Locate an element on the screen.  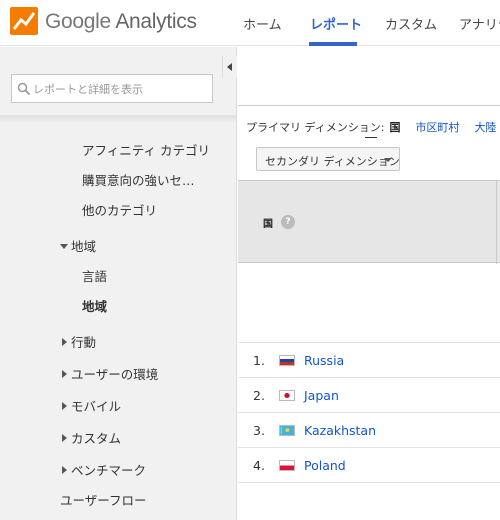
table-row: 2. Japan is located at coordinates (369, 395).